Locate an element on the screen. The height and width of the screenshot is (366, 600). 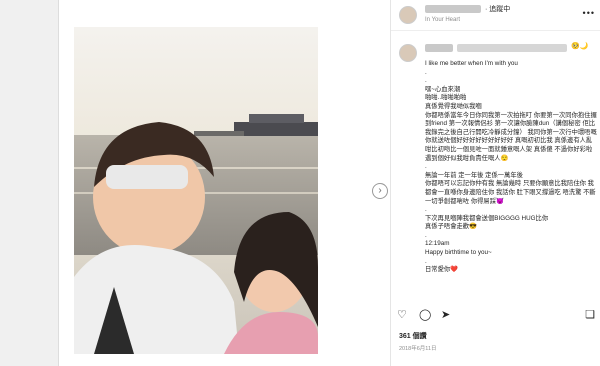
caption-avatar is located at coordinates (408, 53).